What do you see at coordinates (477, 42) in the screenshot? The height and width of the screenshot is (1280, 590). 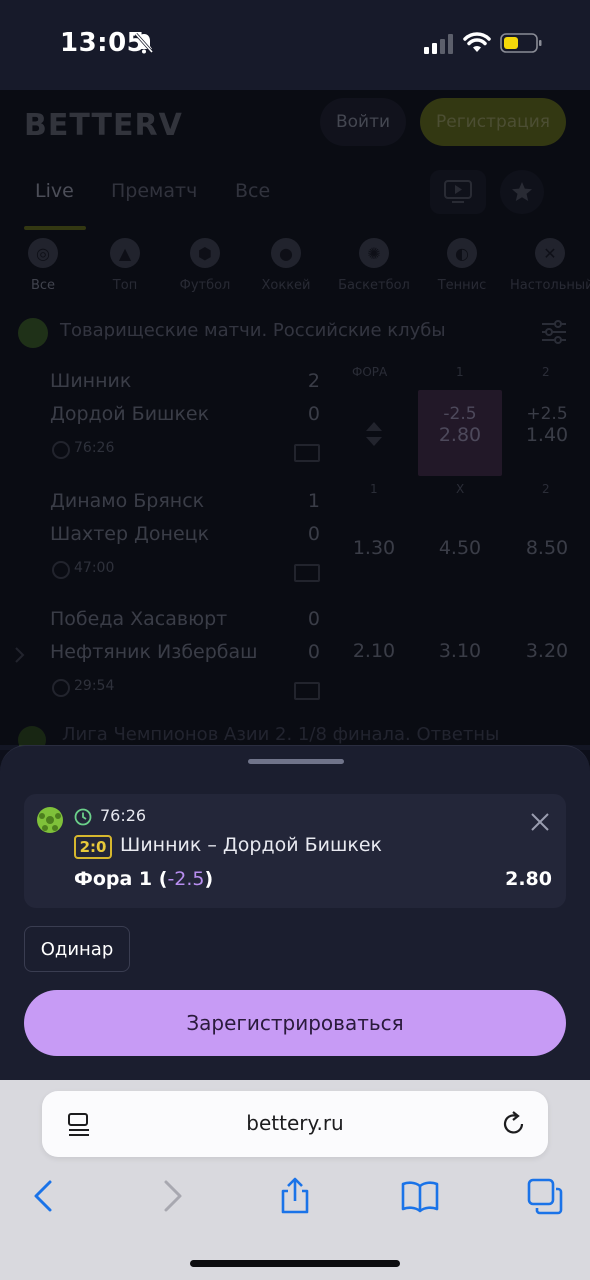 I see `wifi-icon` at bounding box center [477, 42].